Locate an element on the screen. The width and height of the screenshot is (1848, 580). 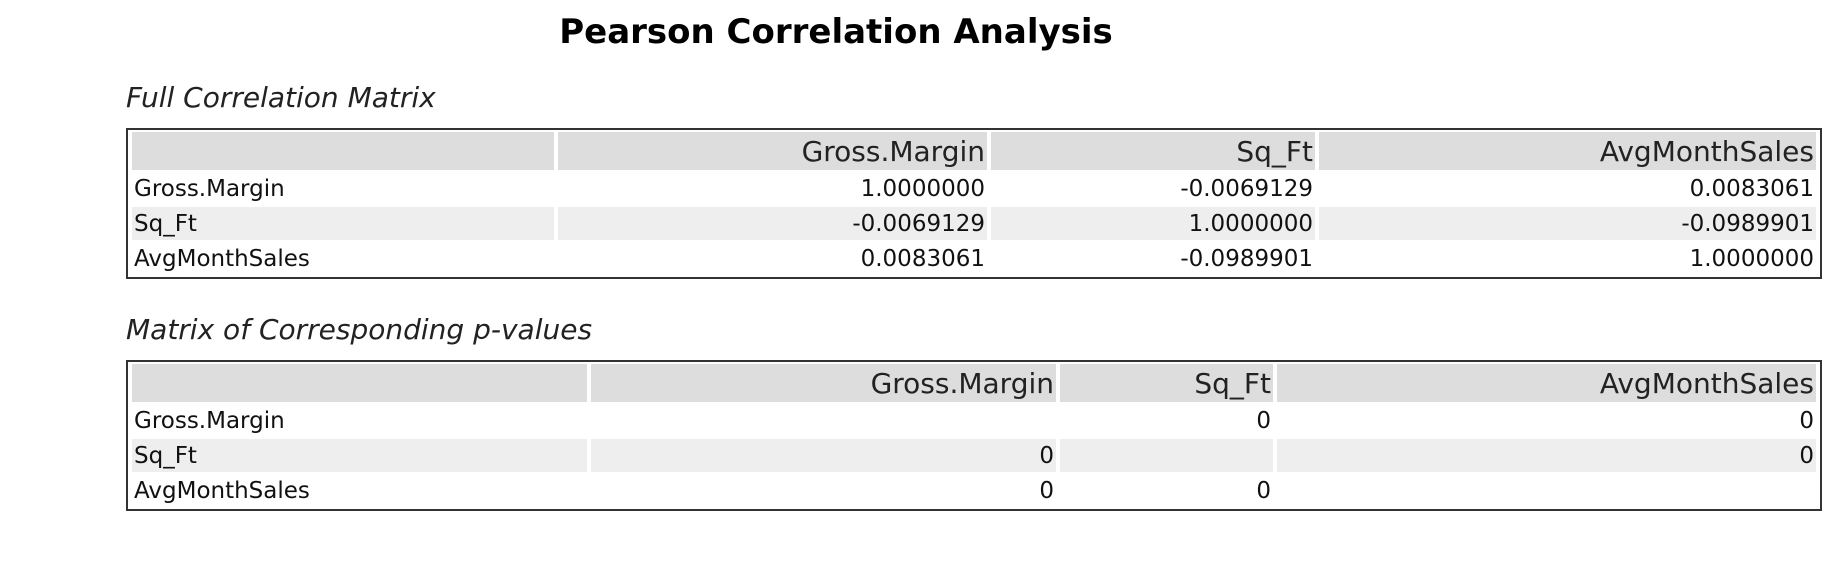
page-title: Pearson Correlation Analysis is located at coordinates (836, 32).